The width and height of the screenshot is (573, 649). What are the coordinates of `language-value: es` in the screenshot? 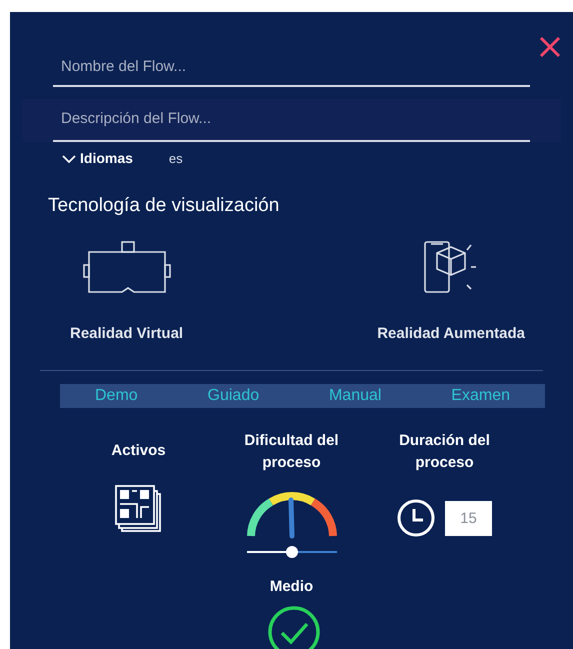 It's located at (175, 159).